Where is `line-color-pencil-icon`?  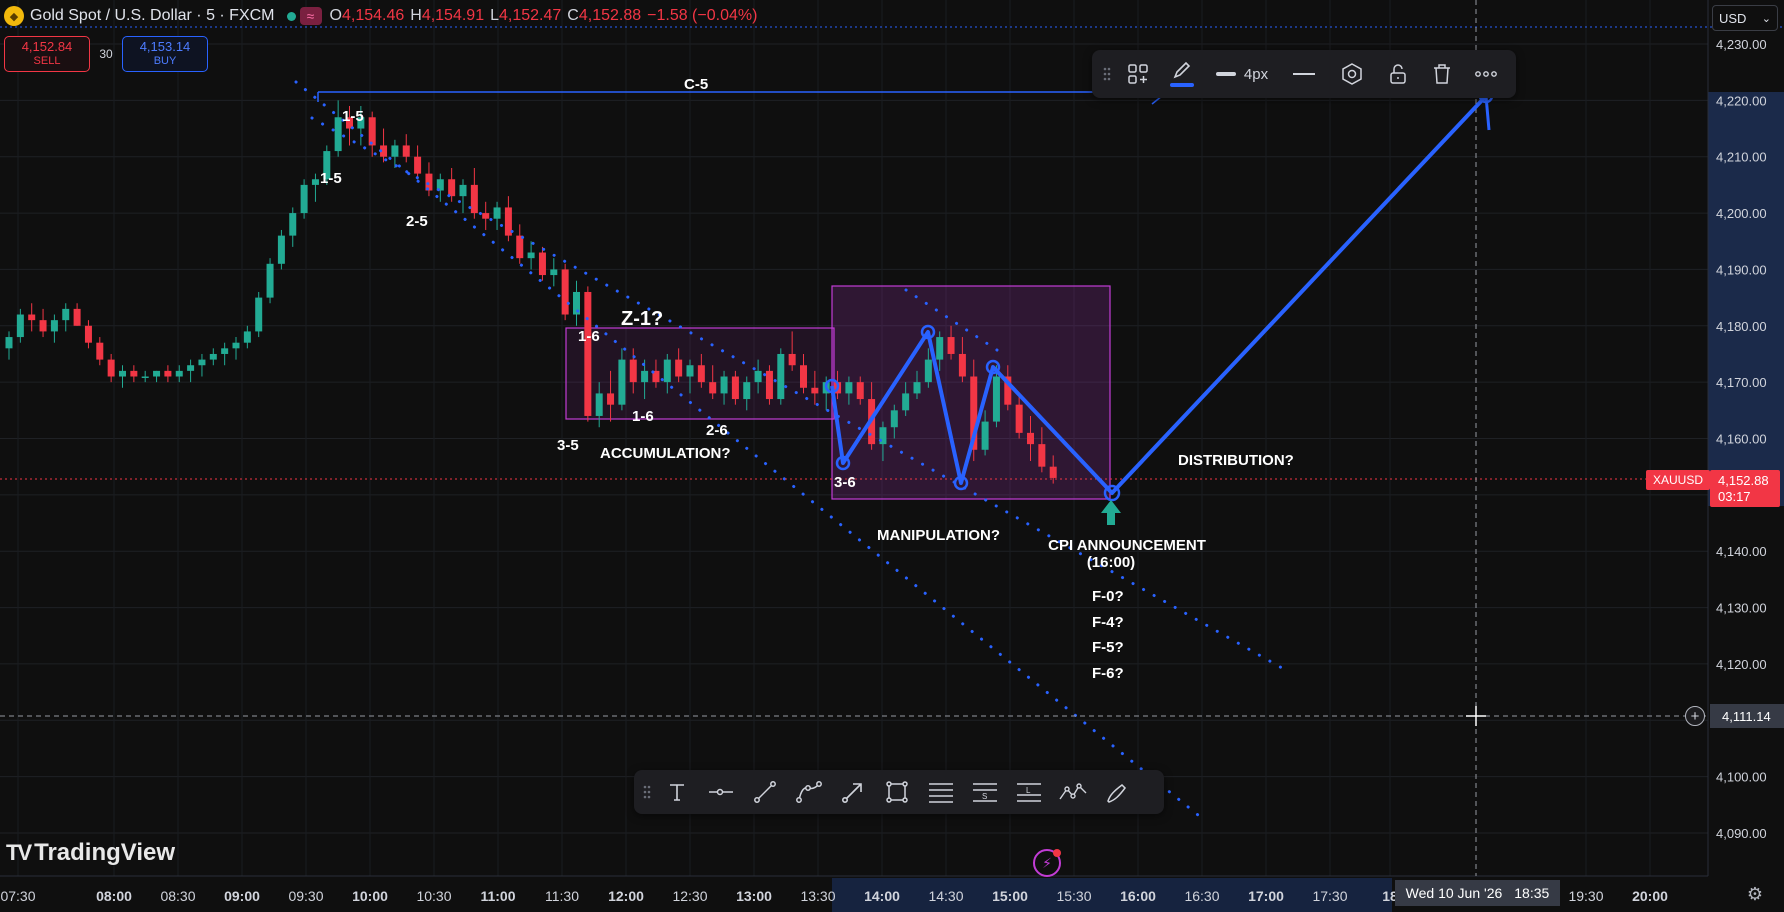
line-color-pencil-icon is located at coordinates (1182, 74).